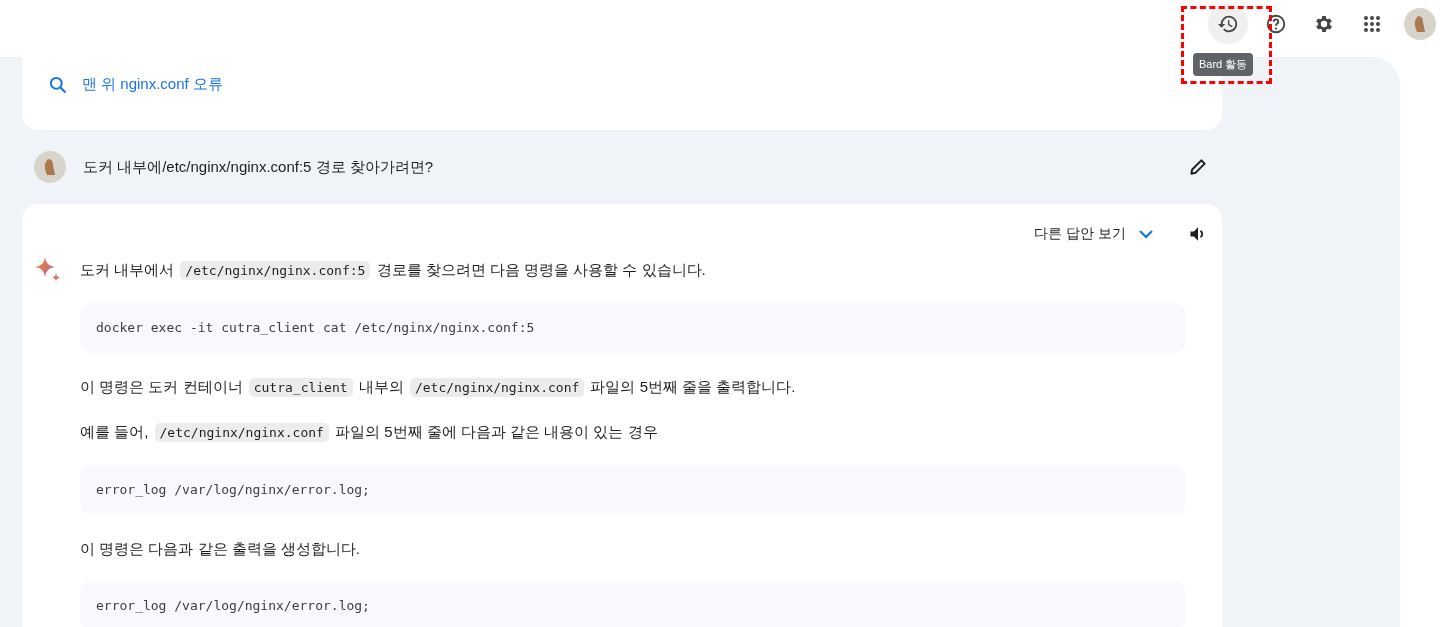 The width and height of the screenshot is (1446, 627). Describe the element at coordinates (259, 167) in the screenshot. I see `user-prompt: 도커 내부에/etc/nginx/nginx.conf:5 경로 찾아가려면?` at that location.